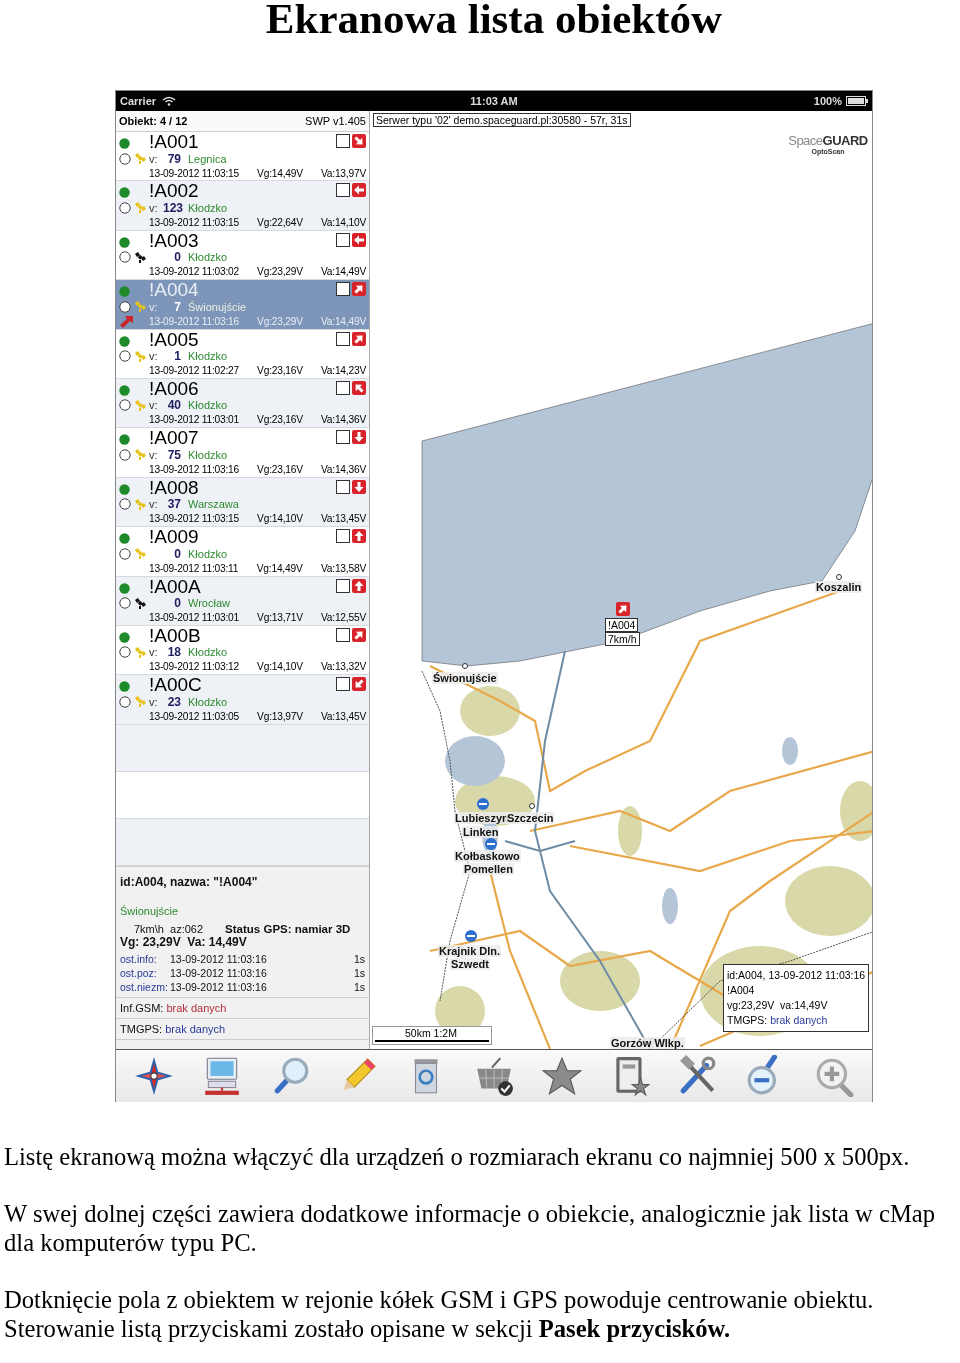 The height and width of the screenshot is (1363, 960). Describe the element at coordinates (213, 504) in the screenshot. I see `place-name: Warszawa` at that location.